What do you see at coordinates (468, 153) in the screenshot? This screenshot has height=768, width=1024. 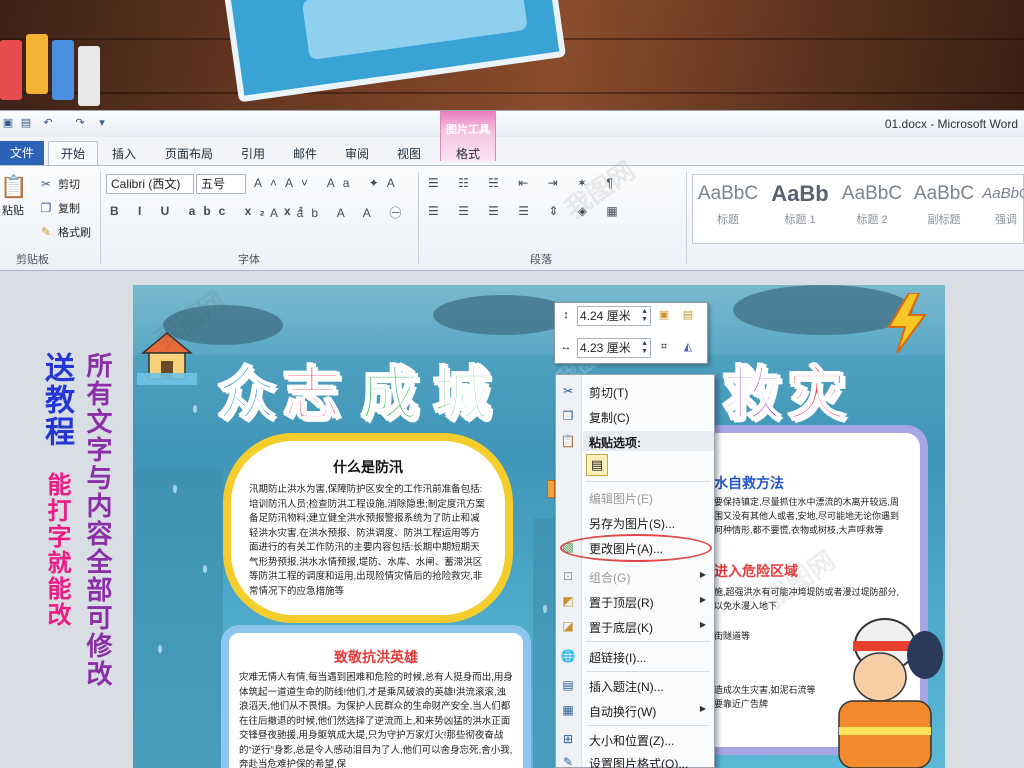 I see `tab-format: 格式` at bounding box center [468, 153].